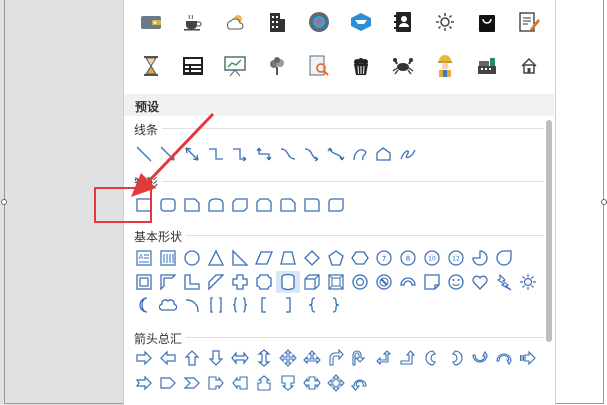 Image resolution: width=607 pixels, height=405 pixels. What do you see at coordinates (432, 282) in the screenshot?
I see `folded-corner-shape` at bounding box center [432, 282].